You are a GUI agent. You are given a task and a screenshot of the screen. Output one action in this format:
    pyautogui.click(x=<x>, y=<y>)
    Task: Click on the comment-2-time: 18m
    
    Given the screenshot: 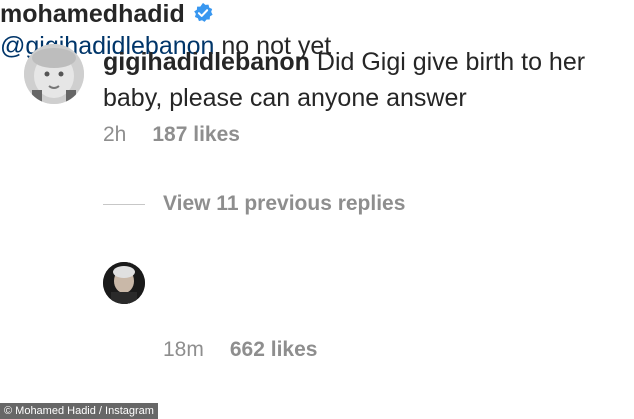 What is the action you would take?
    pyautogui.click(x=183, y=349)
    